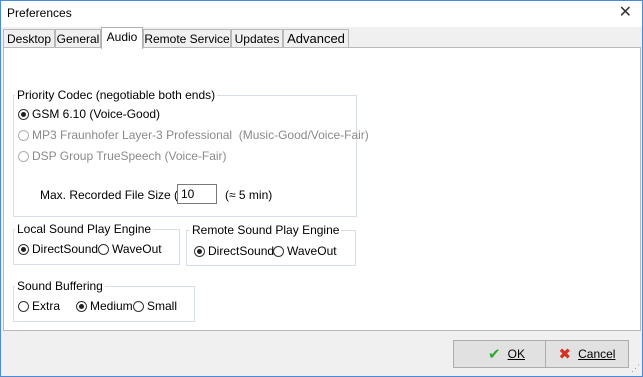  What do you see at coordinates (312, 251) in the screenshot?
I see `remote-waveout-label: WaveOut` at bounding box center [312, 251].